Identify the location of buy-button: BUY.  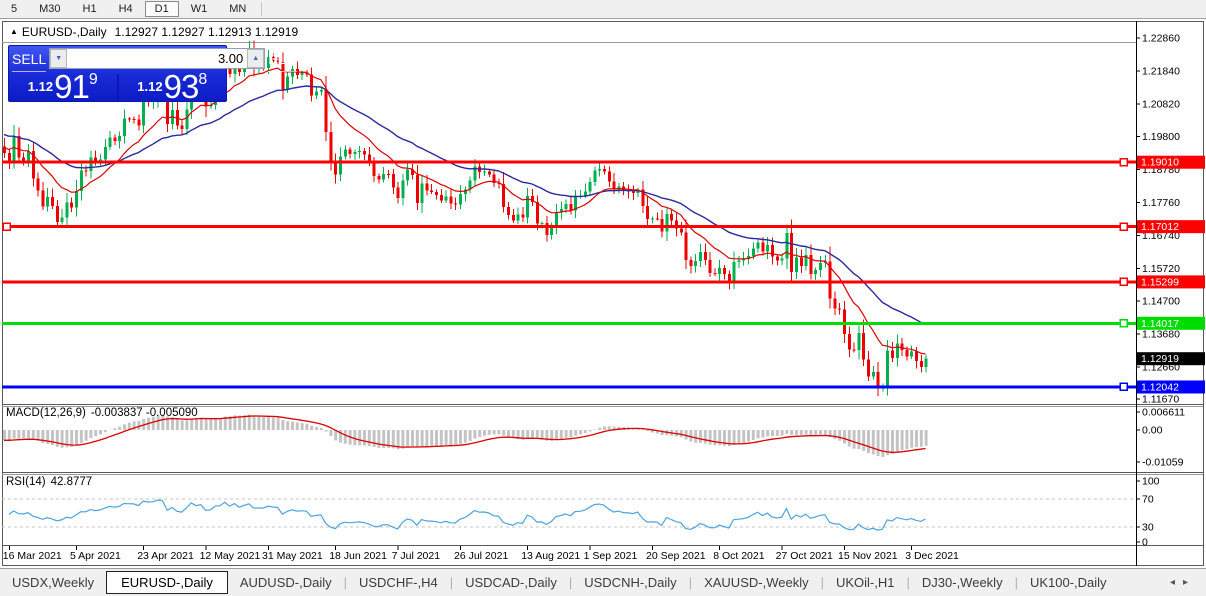
(283, 60).